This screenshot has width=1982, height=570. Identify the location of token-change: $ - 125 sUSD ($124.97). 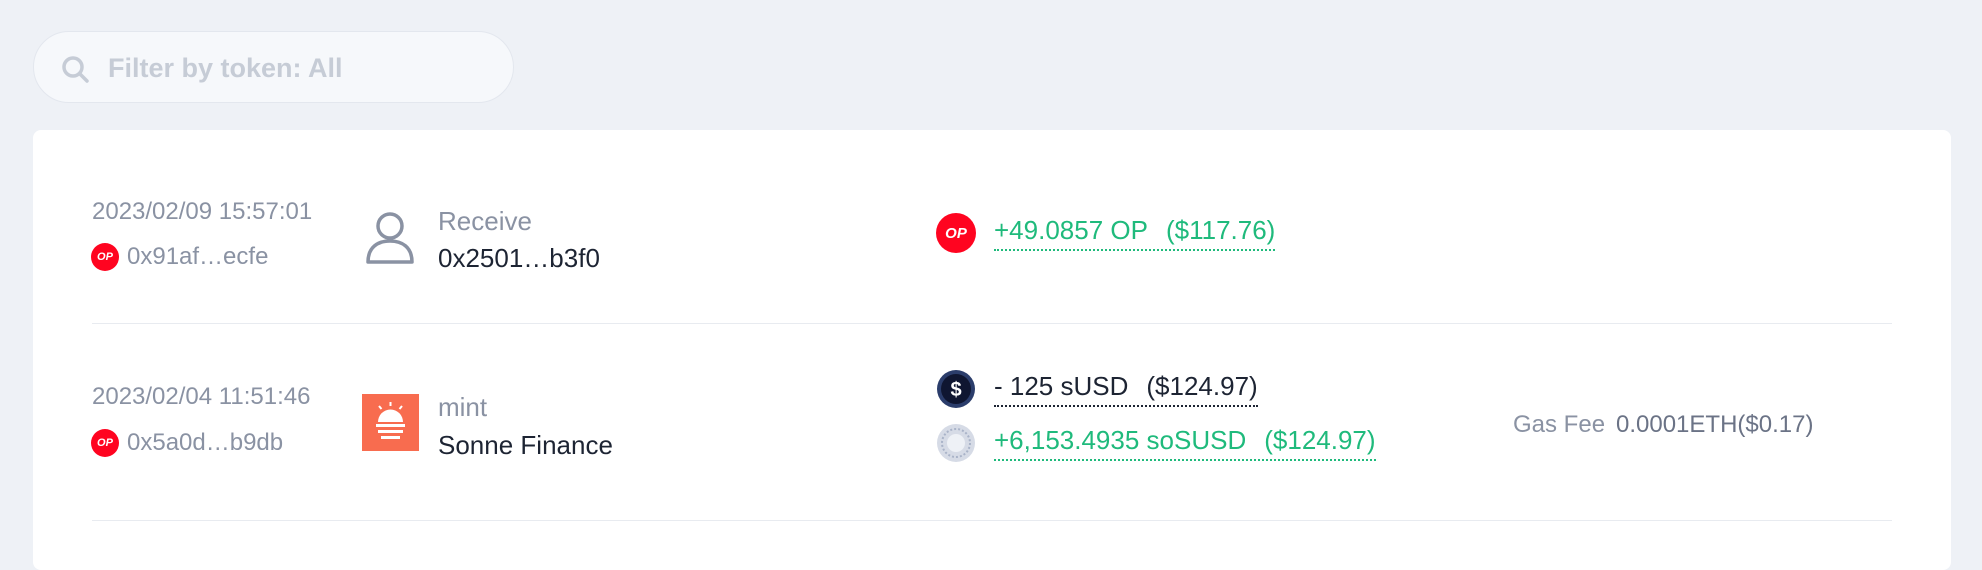
(1097, 389).